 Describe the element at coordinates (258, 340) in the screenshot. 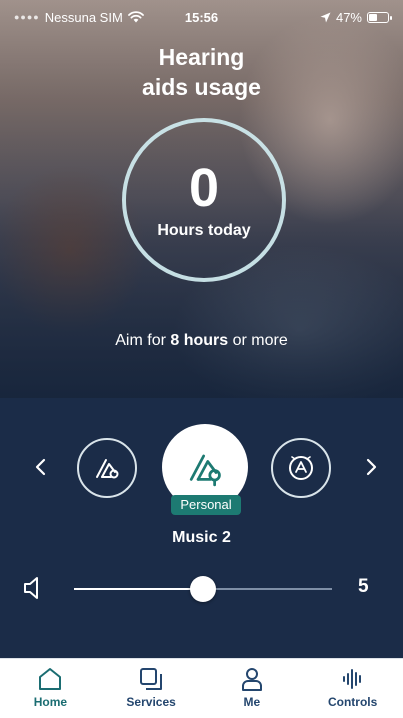

I see `aim-suffix: or more` at that location.